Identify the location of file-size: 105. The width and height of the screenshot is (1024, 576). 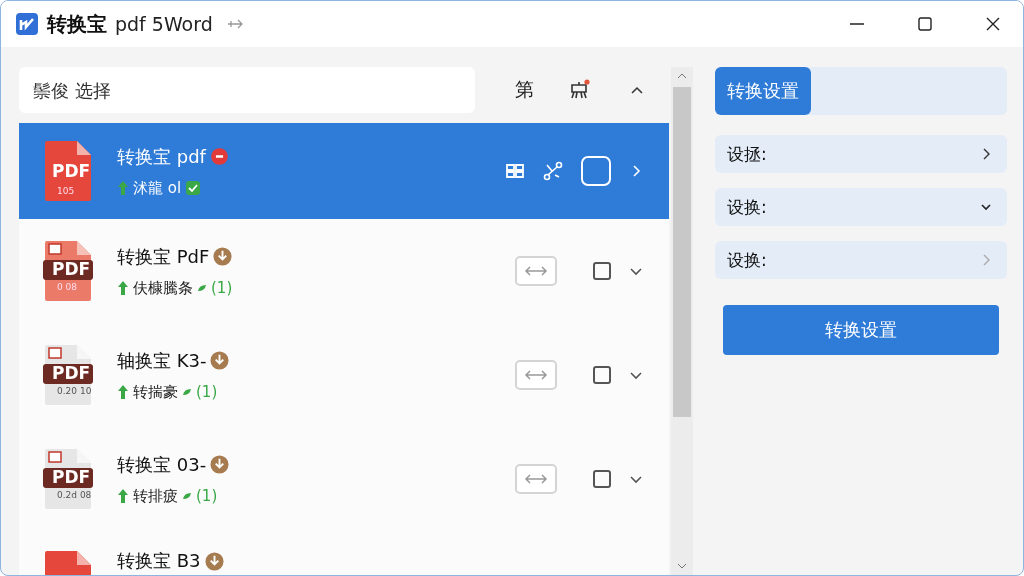
(66, 191).